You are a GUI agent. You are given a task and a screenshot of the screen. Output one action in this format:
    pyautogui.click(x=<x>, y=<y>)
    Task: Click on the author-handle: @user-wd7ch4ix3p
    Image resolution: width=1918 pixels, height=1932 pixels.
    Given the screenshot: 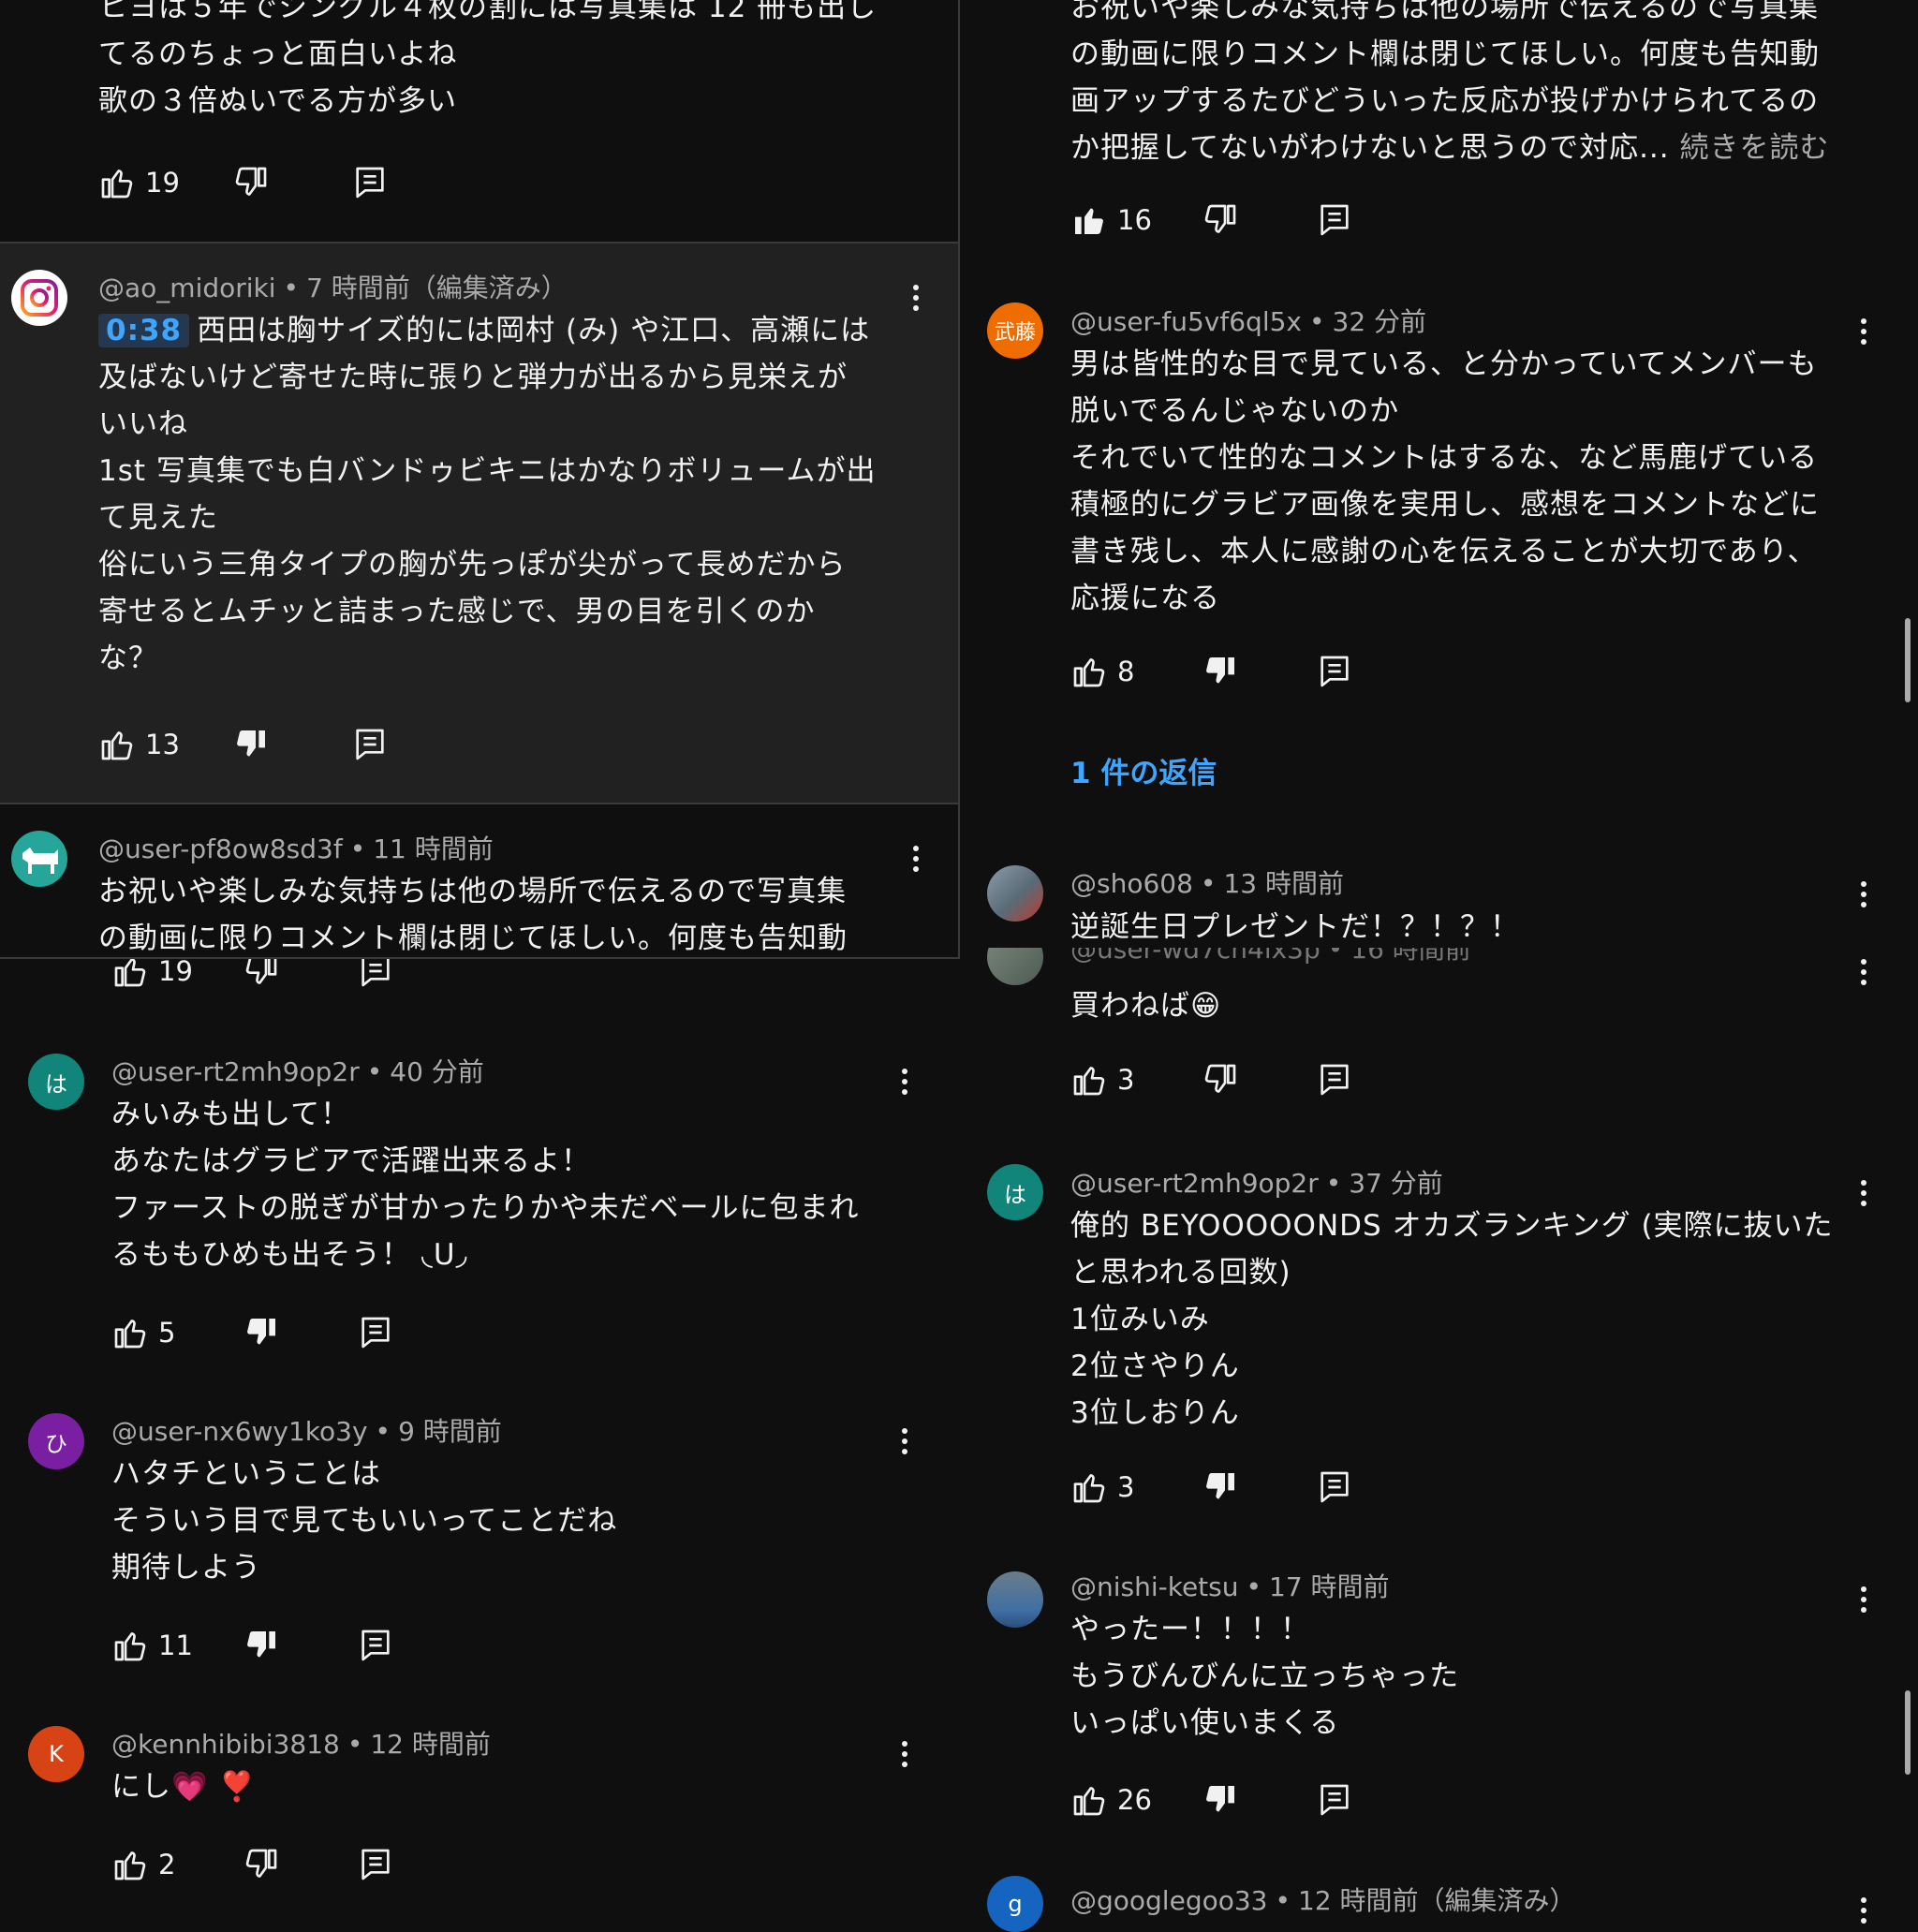 What is the action you would take?
    pyautogui.click(x=1195, y=956)
    